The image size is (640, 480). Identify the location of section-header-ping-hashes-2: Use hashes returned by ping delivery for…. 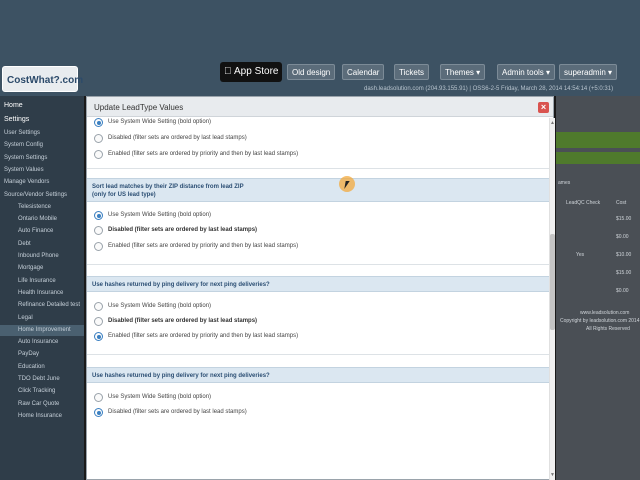
(318, 375).